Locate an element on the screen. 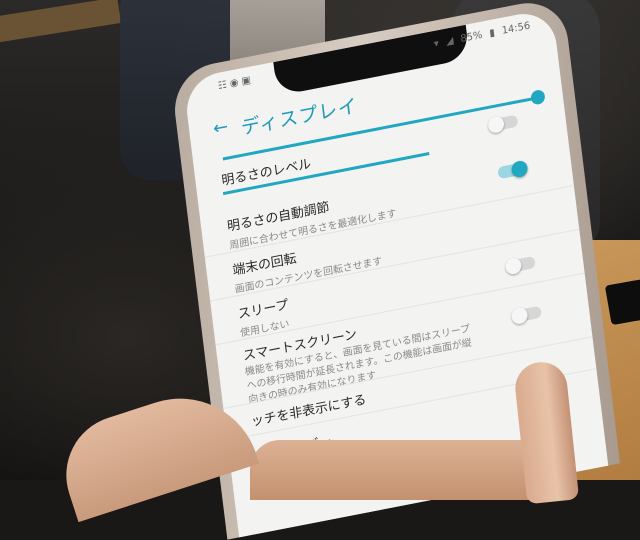  status-right: ▾ ◢ 85% ▮ 14:56 is located at coordinates (480, 35).